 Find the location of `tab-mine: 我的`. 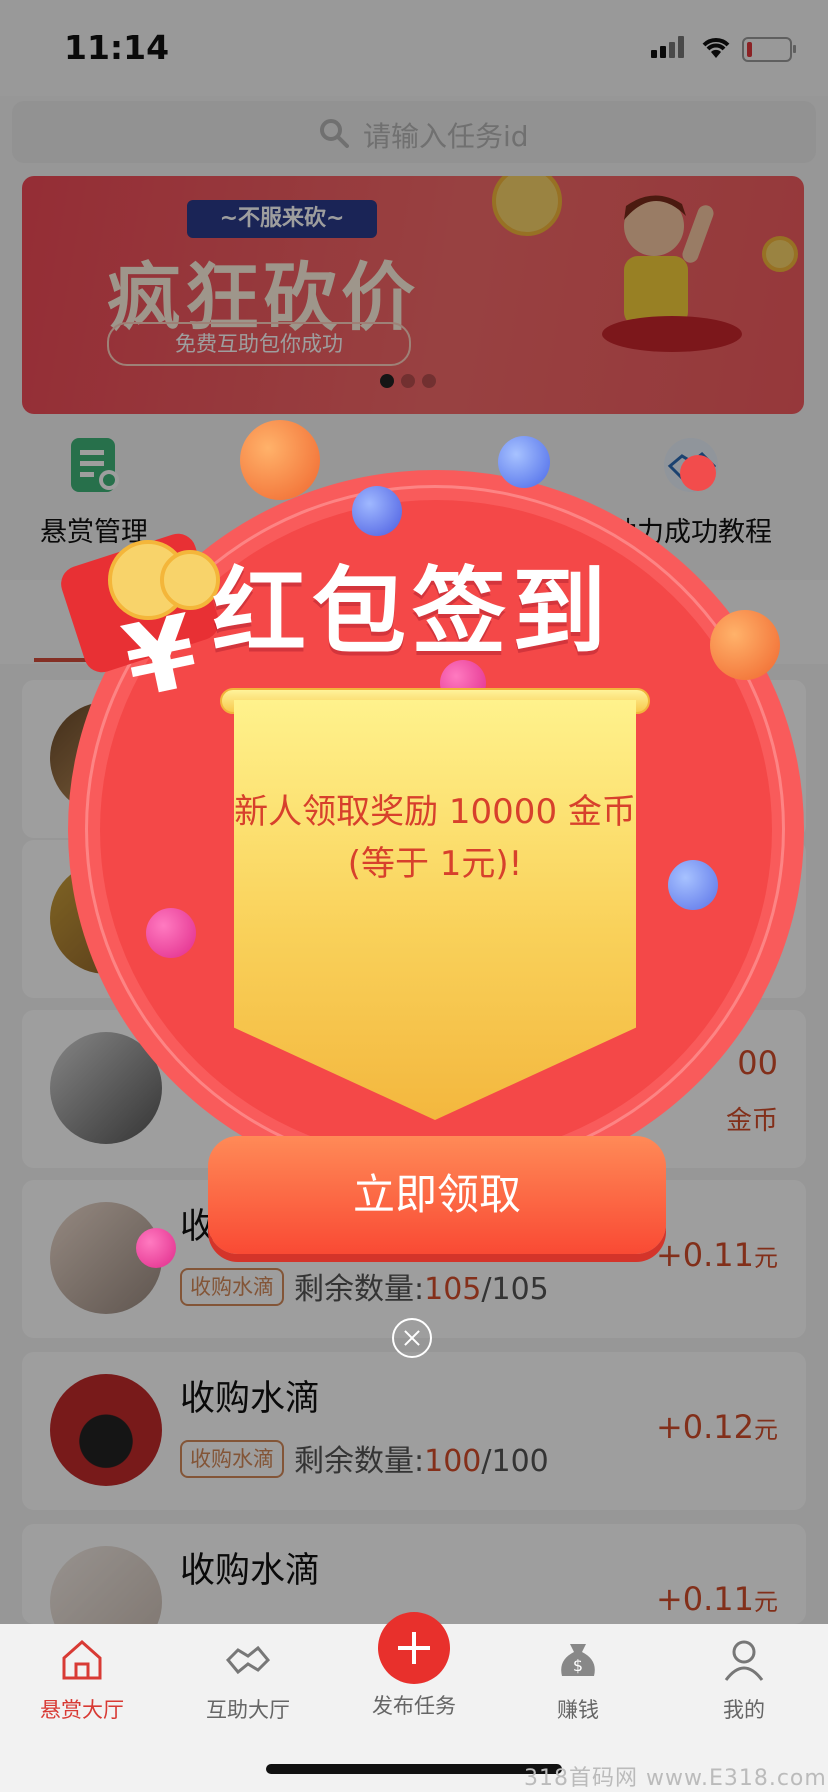

tab-mine: 我的 is located at coordinates (744, 1680).